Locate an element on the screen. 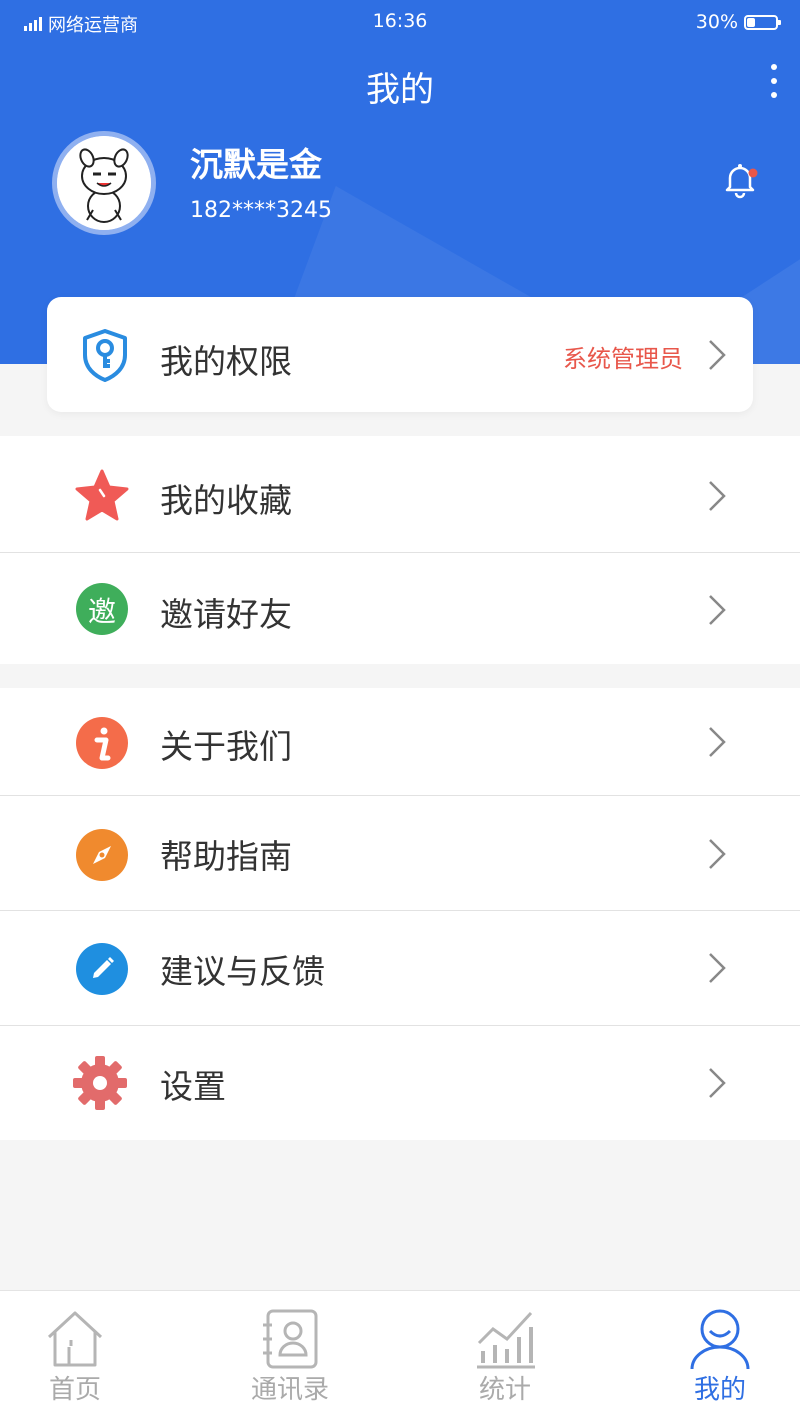  page-title: 我的 is located at coordinates (400, 90).